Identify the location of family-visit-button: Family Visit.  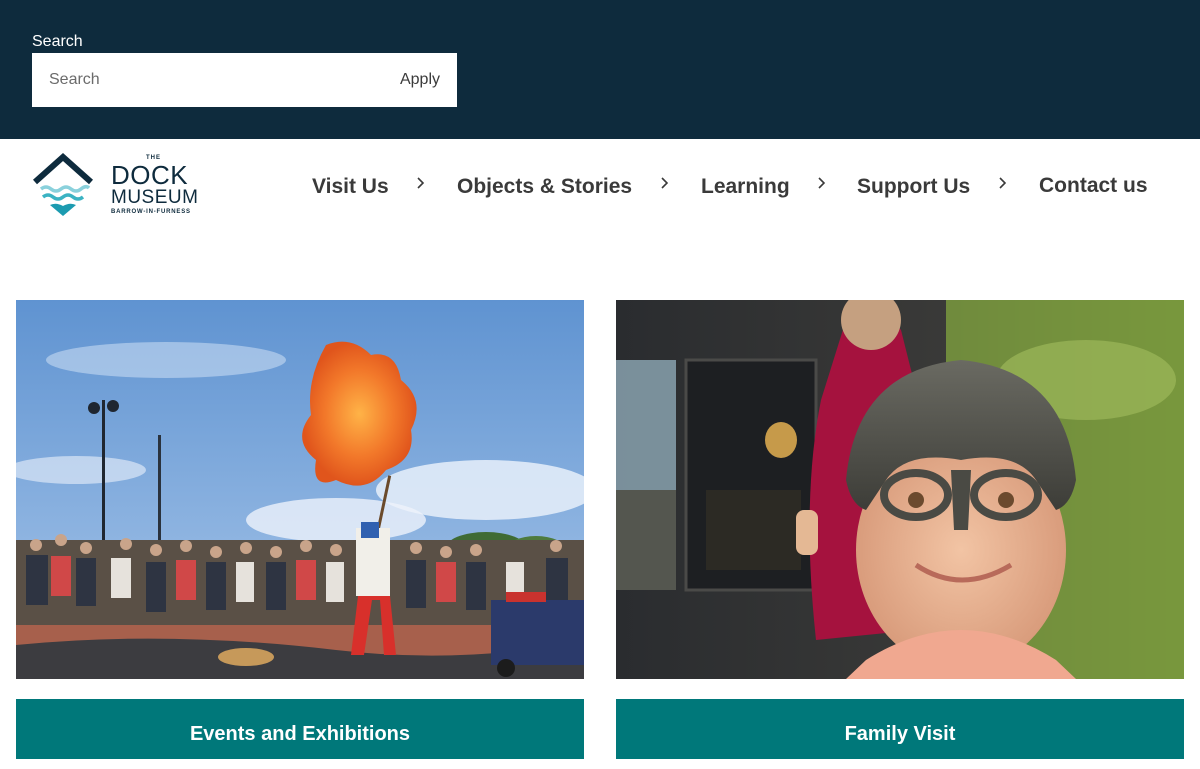
(900, 729).